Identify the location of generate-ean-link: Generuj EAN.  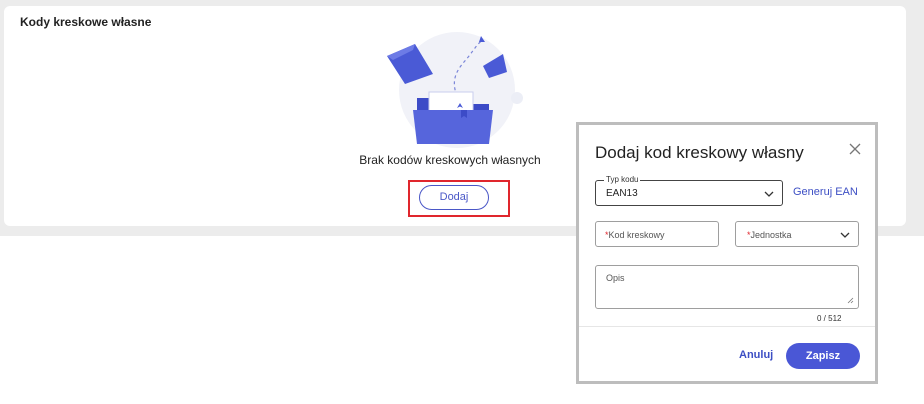
(825, 192).